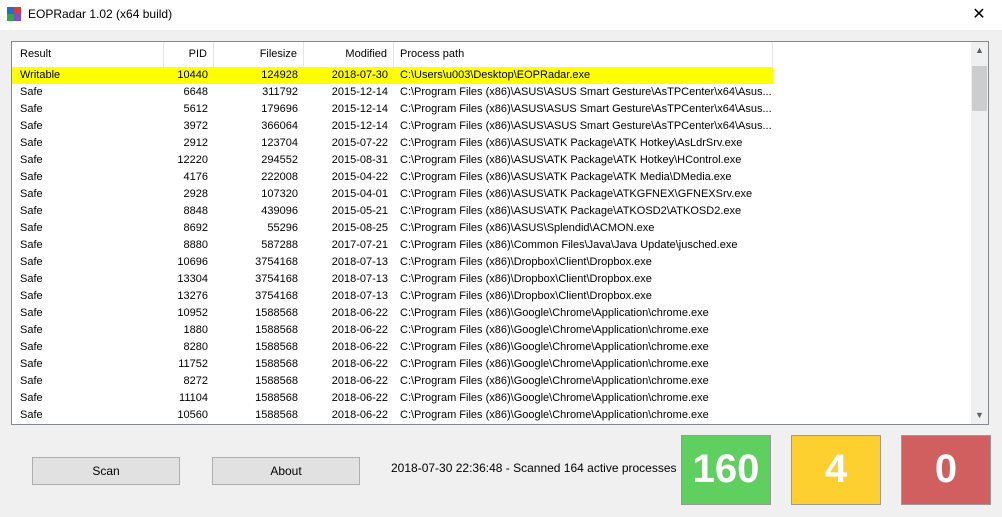 Image resolution: width=1002 pixels, height=517 pixels. What do you see at coordinates (14, 14) in the screenshot?
I see `app-icon` at bounding box center [14, 14].